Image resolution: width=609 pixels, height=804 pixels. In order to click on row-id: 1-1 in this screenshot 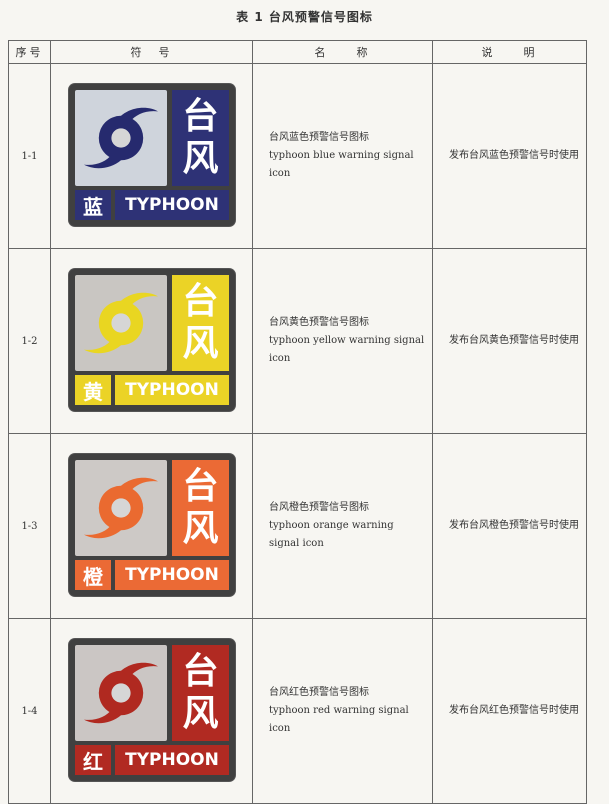, I will do `click(29, 156)`.